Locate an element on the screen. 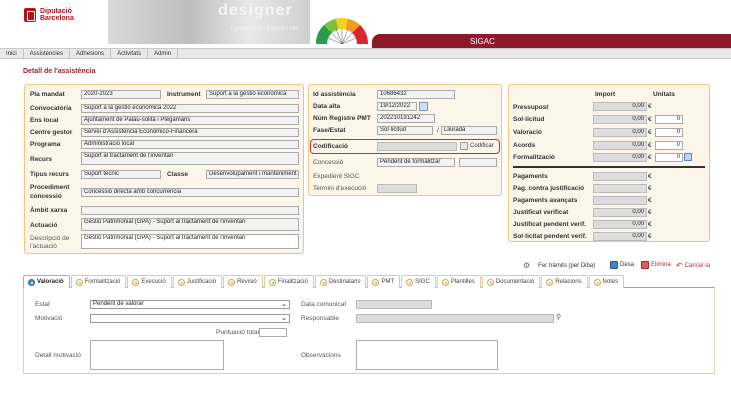 The height and width of the screenshot is (396, 731). tab-label: Plantilles is located at coordinates (462, 282).